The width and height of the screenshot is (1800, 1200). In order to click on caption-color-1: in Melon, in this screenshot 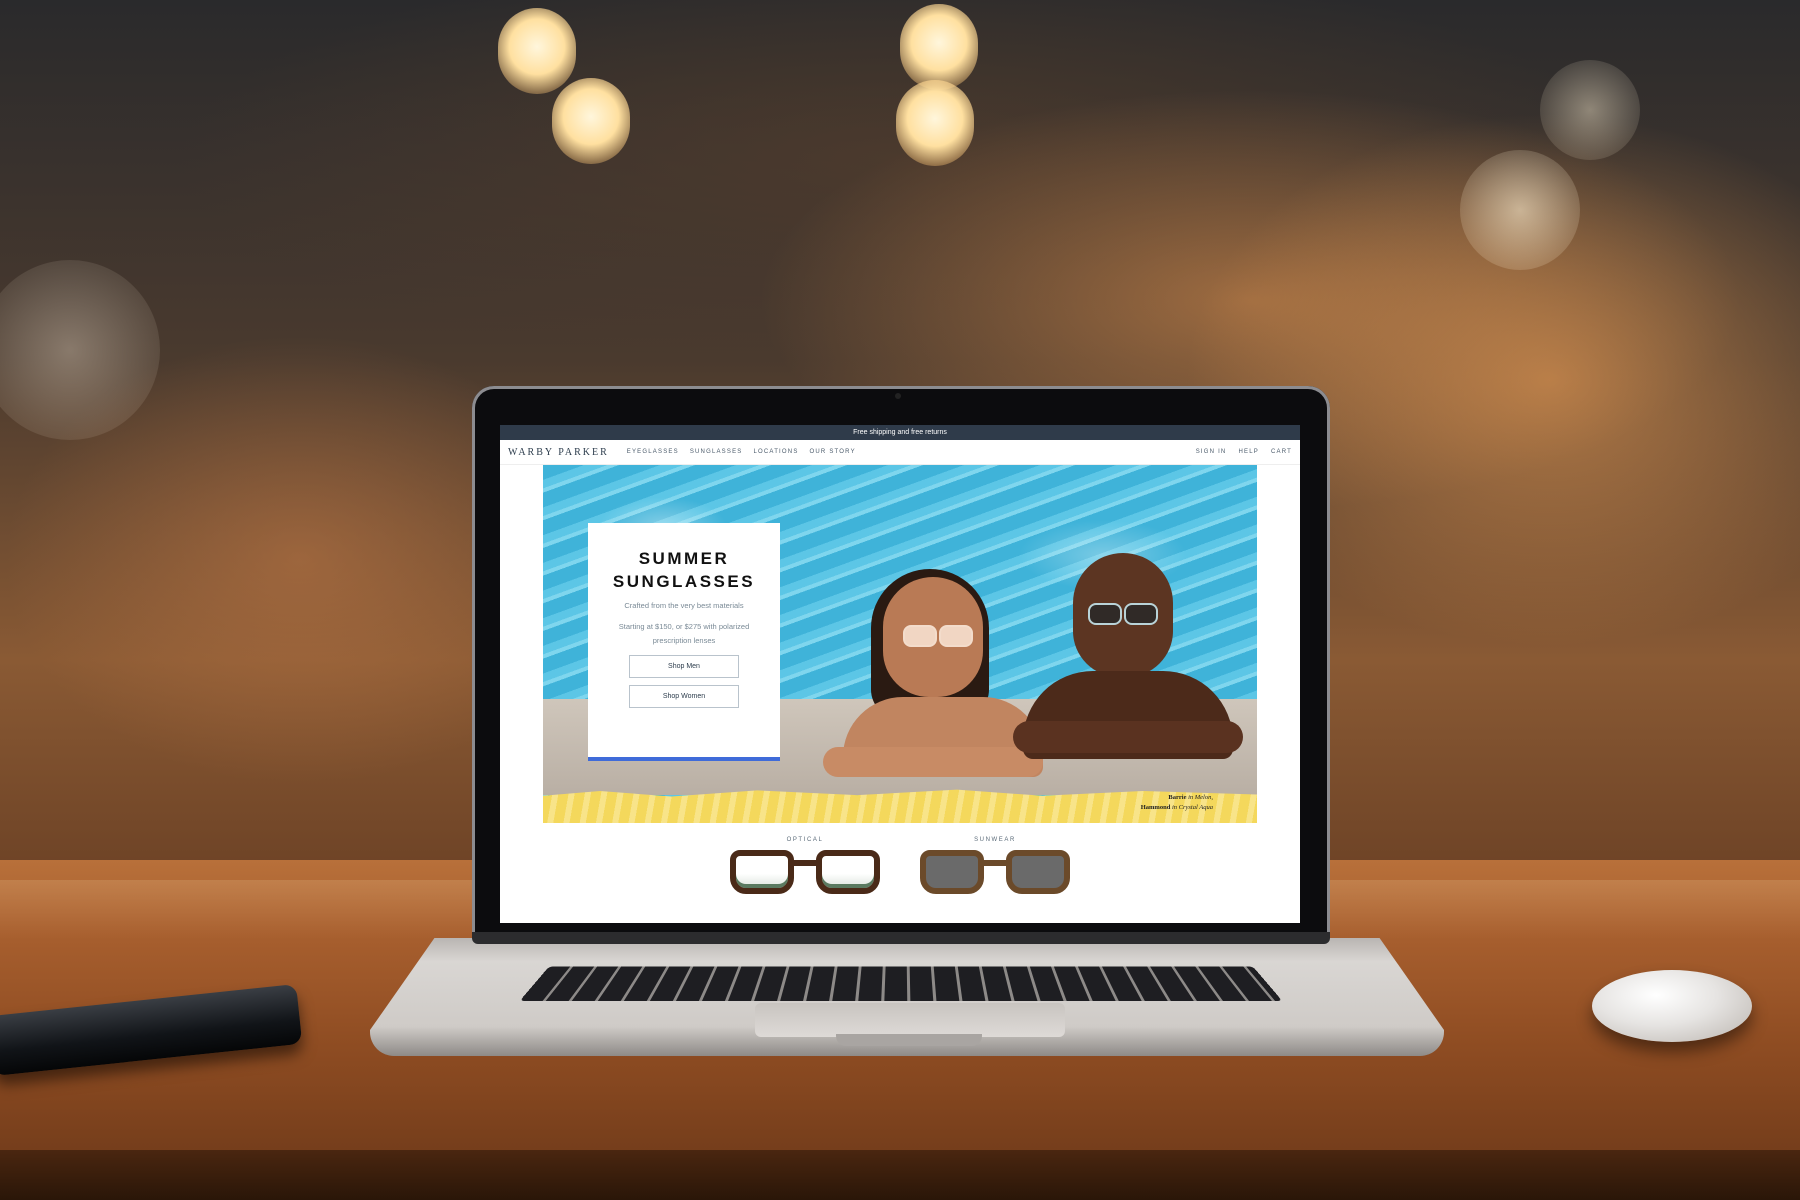, I will do `click(1199, 797)`.